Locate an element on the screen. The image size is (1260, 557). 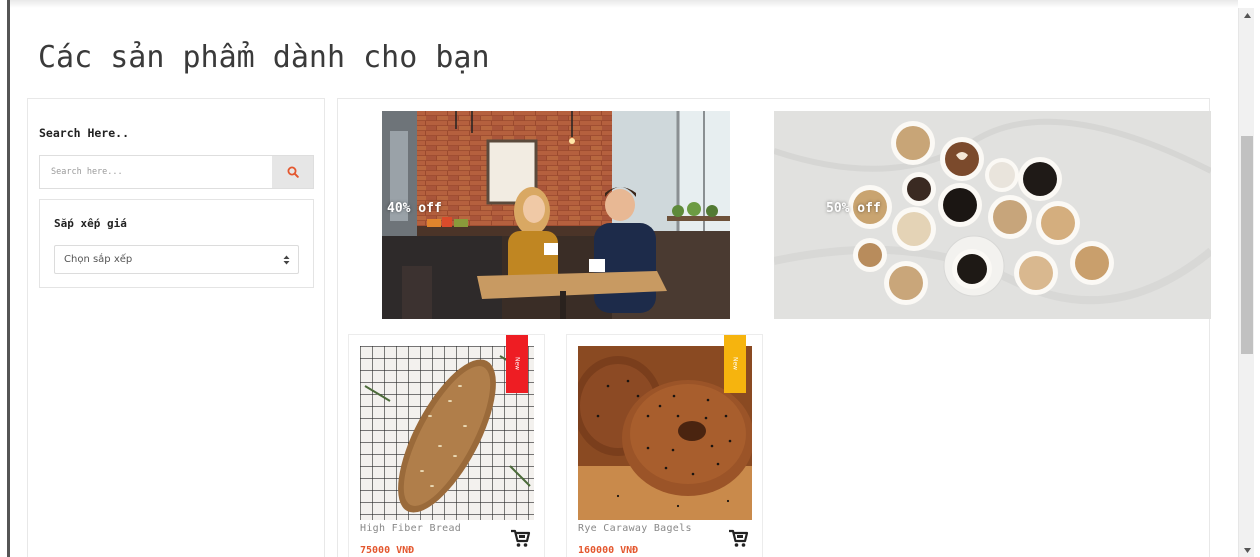
product-name: Rye Caraway Bagels is located at coordinates (635, 528).